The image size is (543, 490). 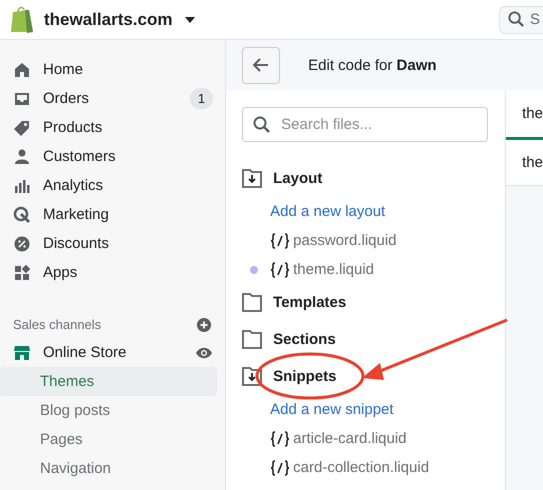 I want to click on target-icon, so click(x=22, y=215).